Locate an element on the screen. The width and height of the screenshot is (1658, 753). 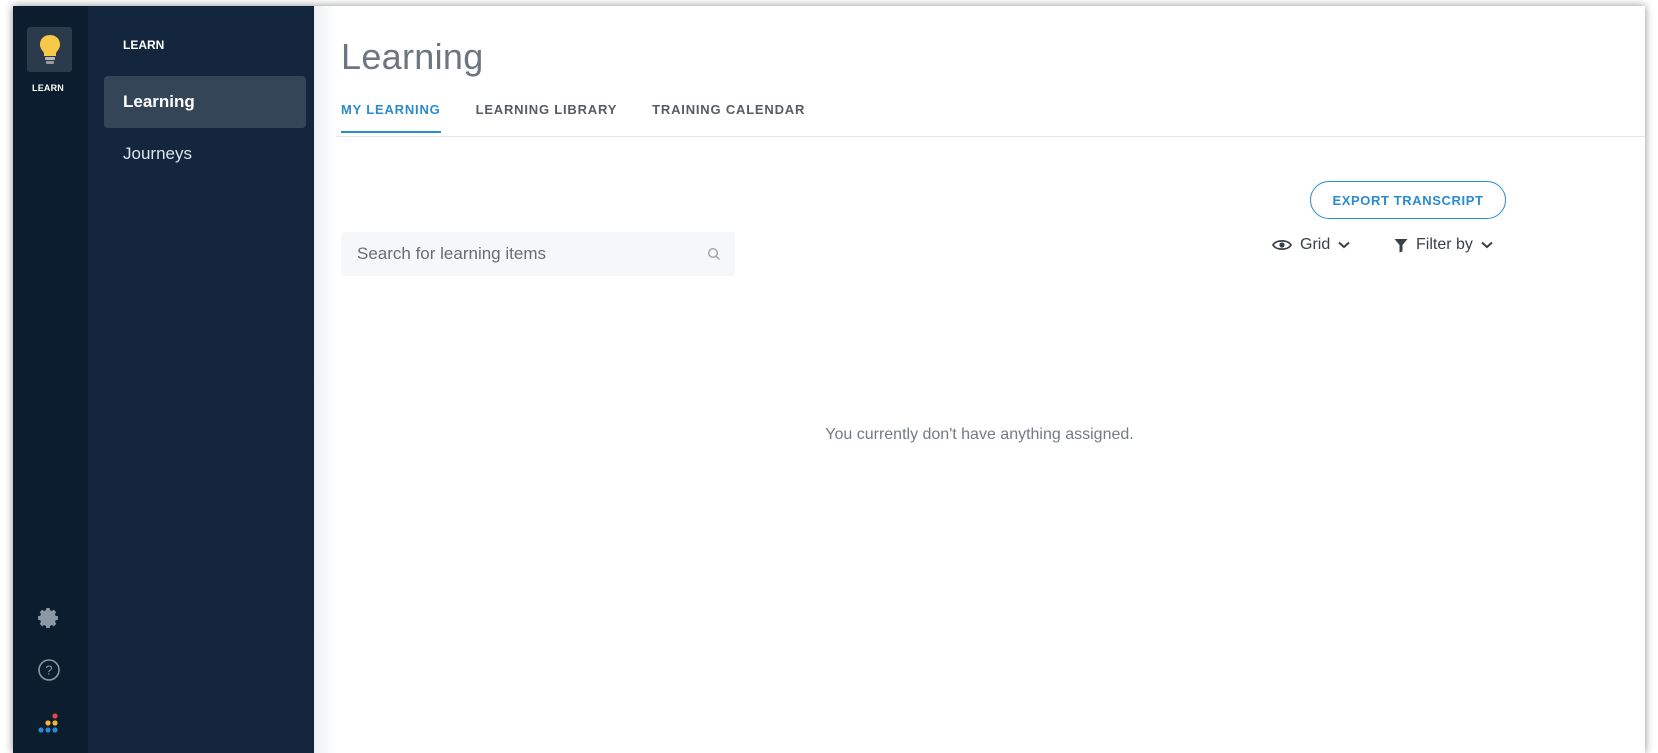
tab-training-calendar: TRAINING CALENDAR is located at coordinates (728, 117).